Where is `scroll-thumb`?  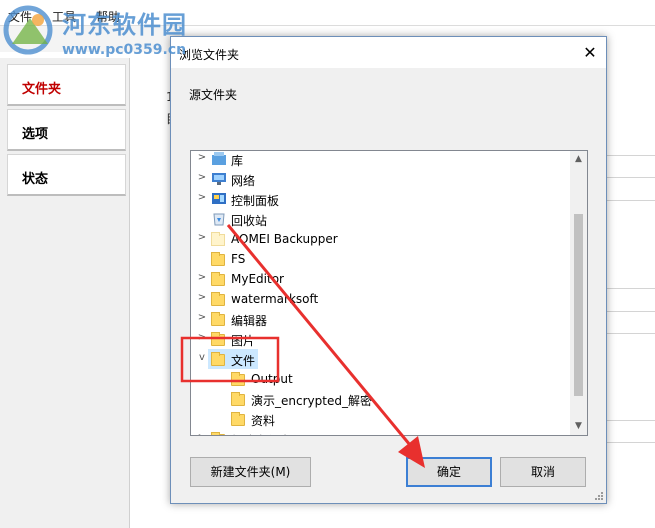 scroll-thumb is located at coordinates (578, 305).